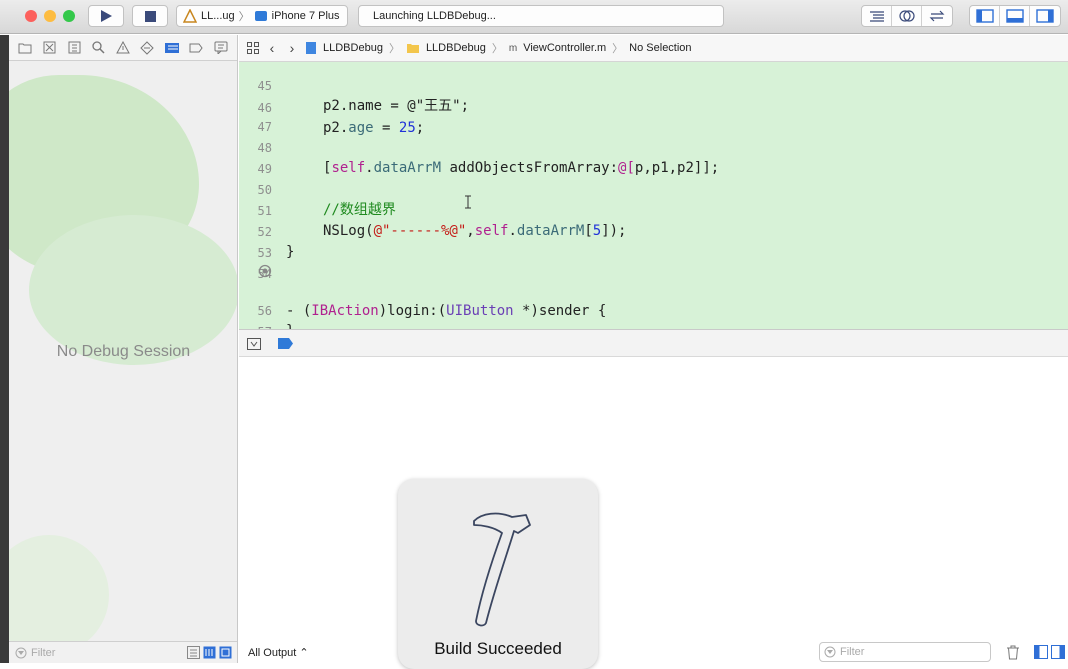 This screenshot has width=1068, height=669. What do you see at coordinates (1045, 16) in the screenshot?
I see `utilities-toggle-icon` at bounding box center [1045, 16].